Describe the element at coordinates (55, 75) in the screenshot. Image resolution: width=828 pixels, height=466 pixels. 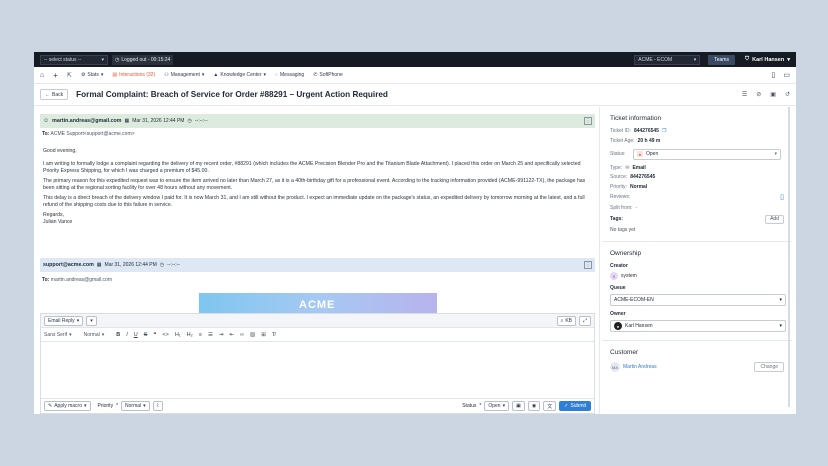
I see `plus-icon: +` at that location.